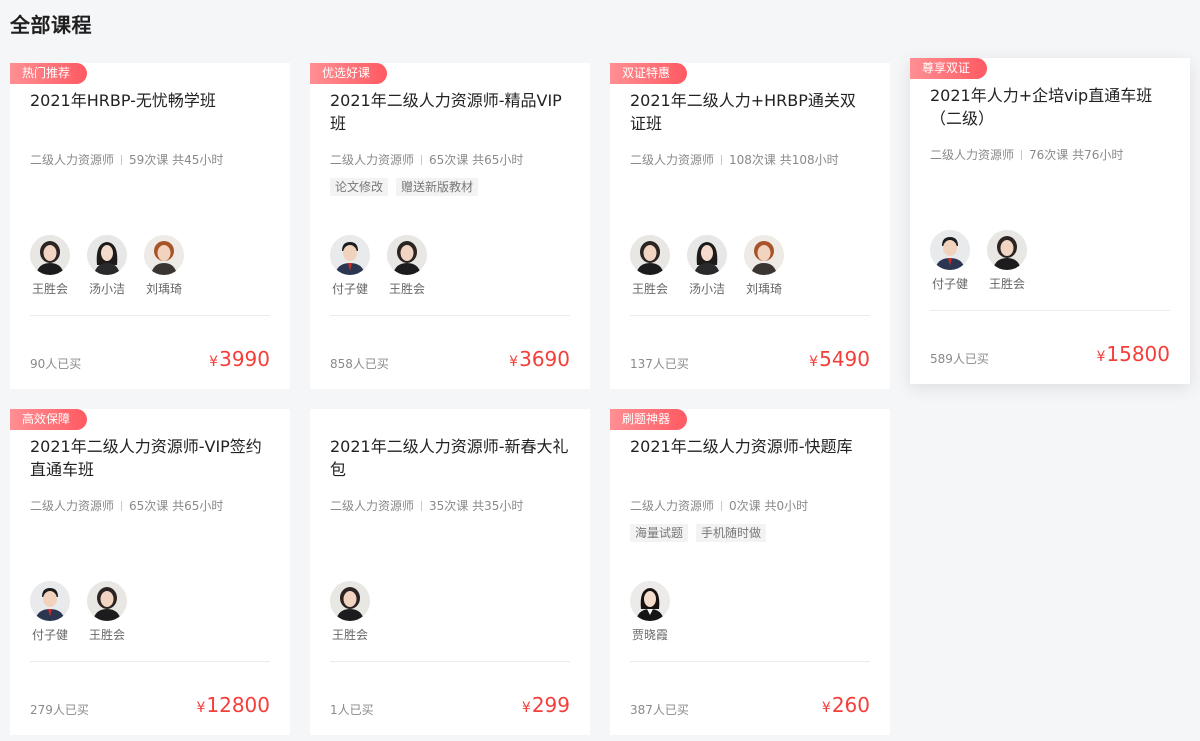 This screenshot has height=741, width=1200. I want to click on price-value: 260, so click(850, 705).